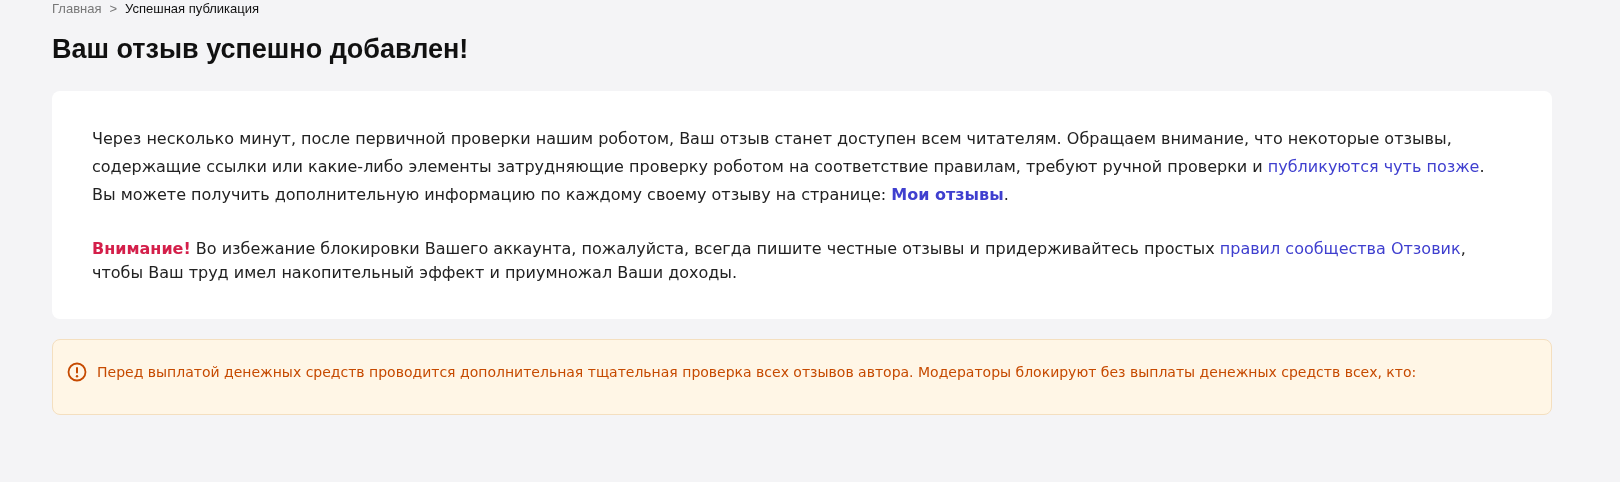 This screenshot has height=482, width=1620. What do you see at coordinates (192, 8) in the screenshot?
I see `breadcrumb-current: Успешная публикация` at bounding box center [192, 8].